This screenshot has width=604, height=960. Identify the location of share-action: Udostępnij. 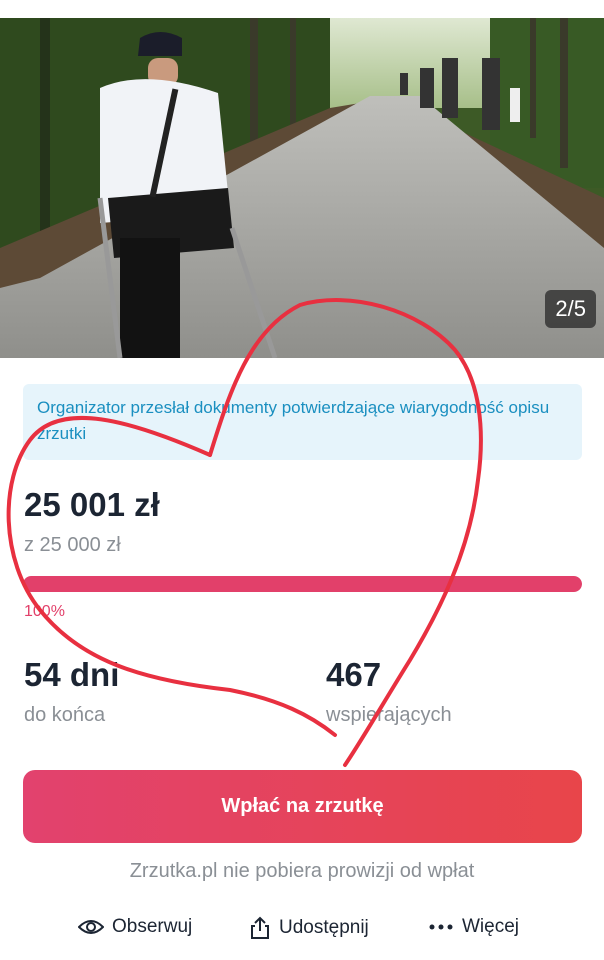
(309, 928).